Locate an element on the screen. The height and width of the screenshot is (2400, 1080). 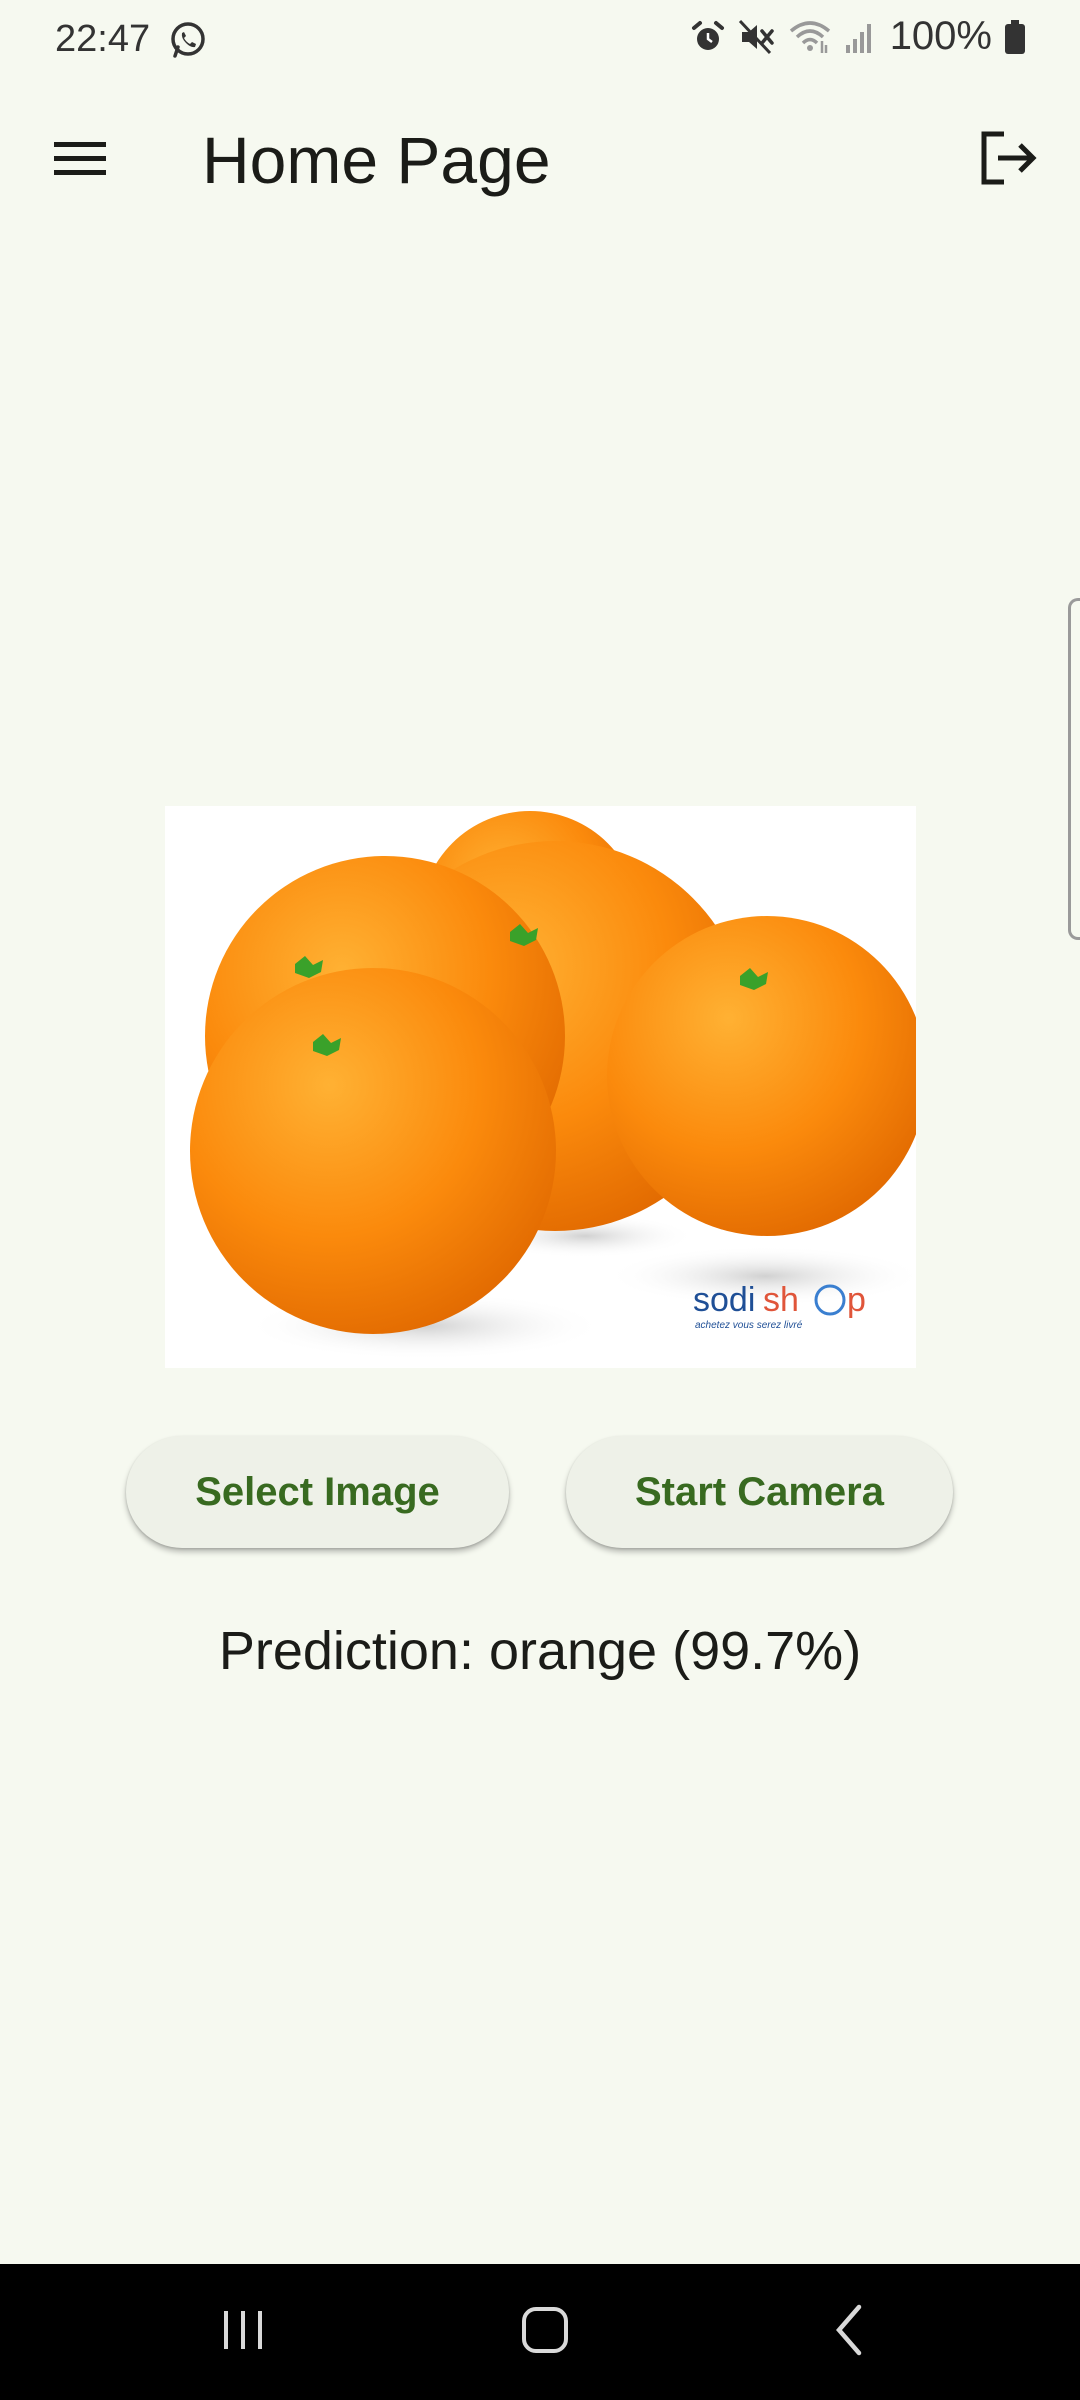
logout-icon is located at coordinates (1008, 160).